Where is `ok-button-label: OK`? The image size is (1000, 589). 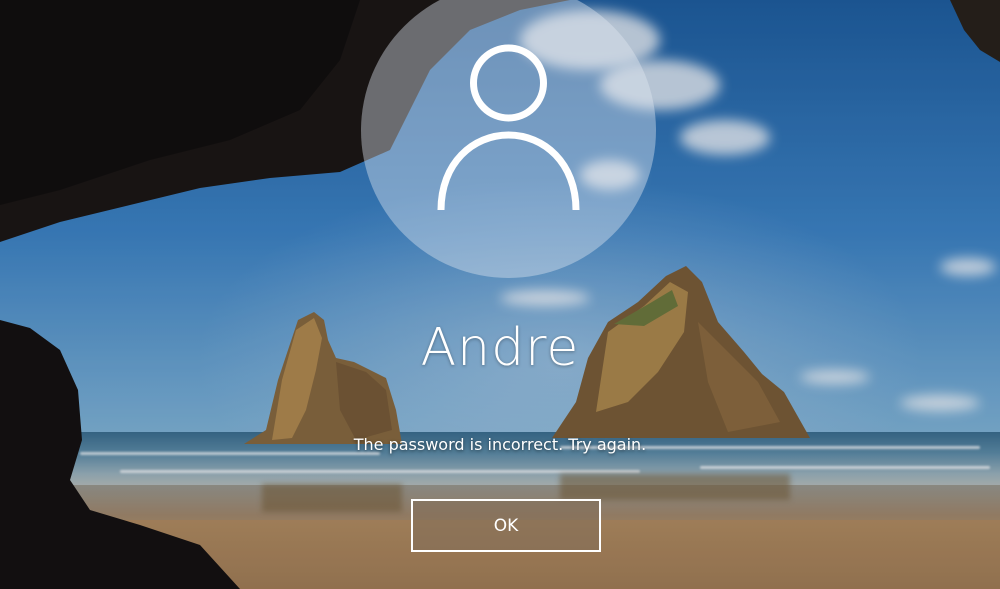 ok-button-label: OK is located at coordinates (506, 525).